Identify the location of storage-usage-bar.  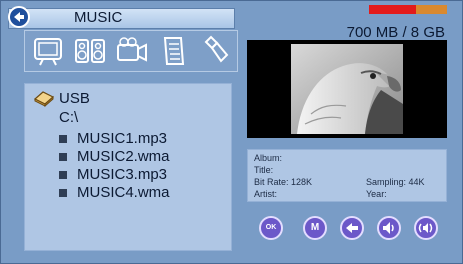
(408, 9).